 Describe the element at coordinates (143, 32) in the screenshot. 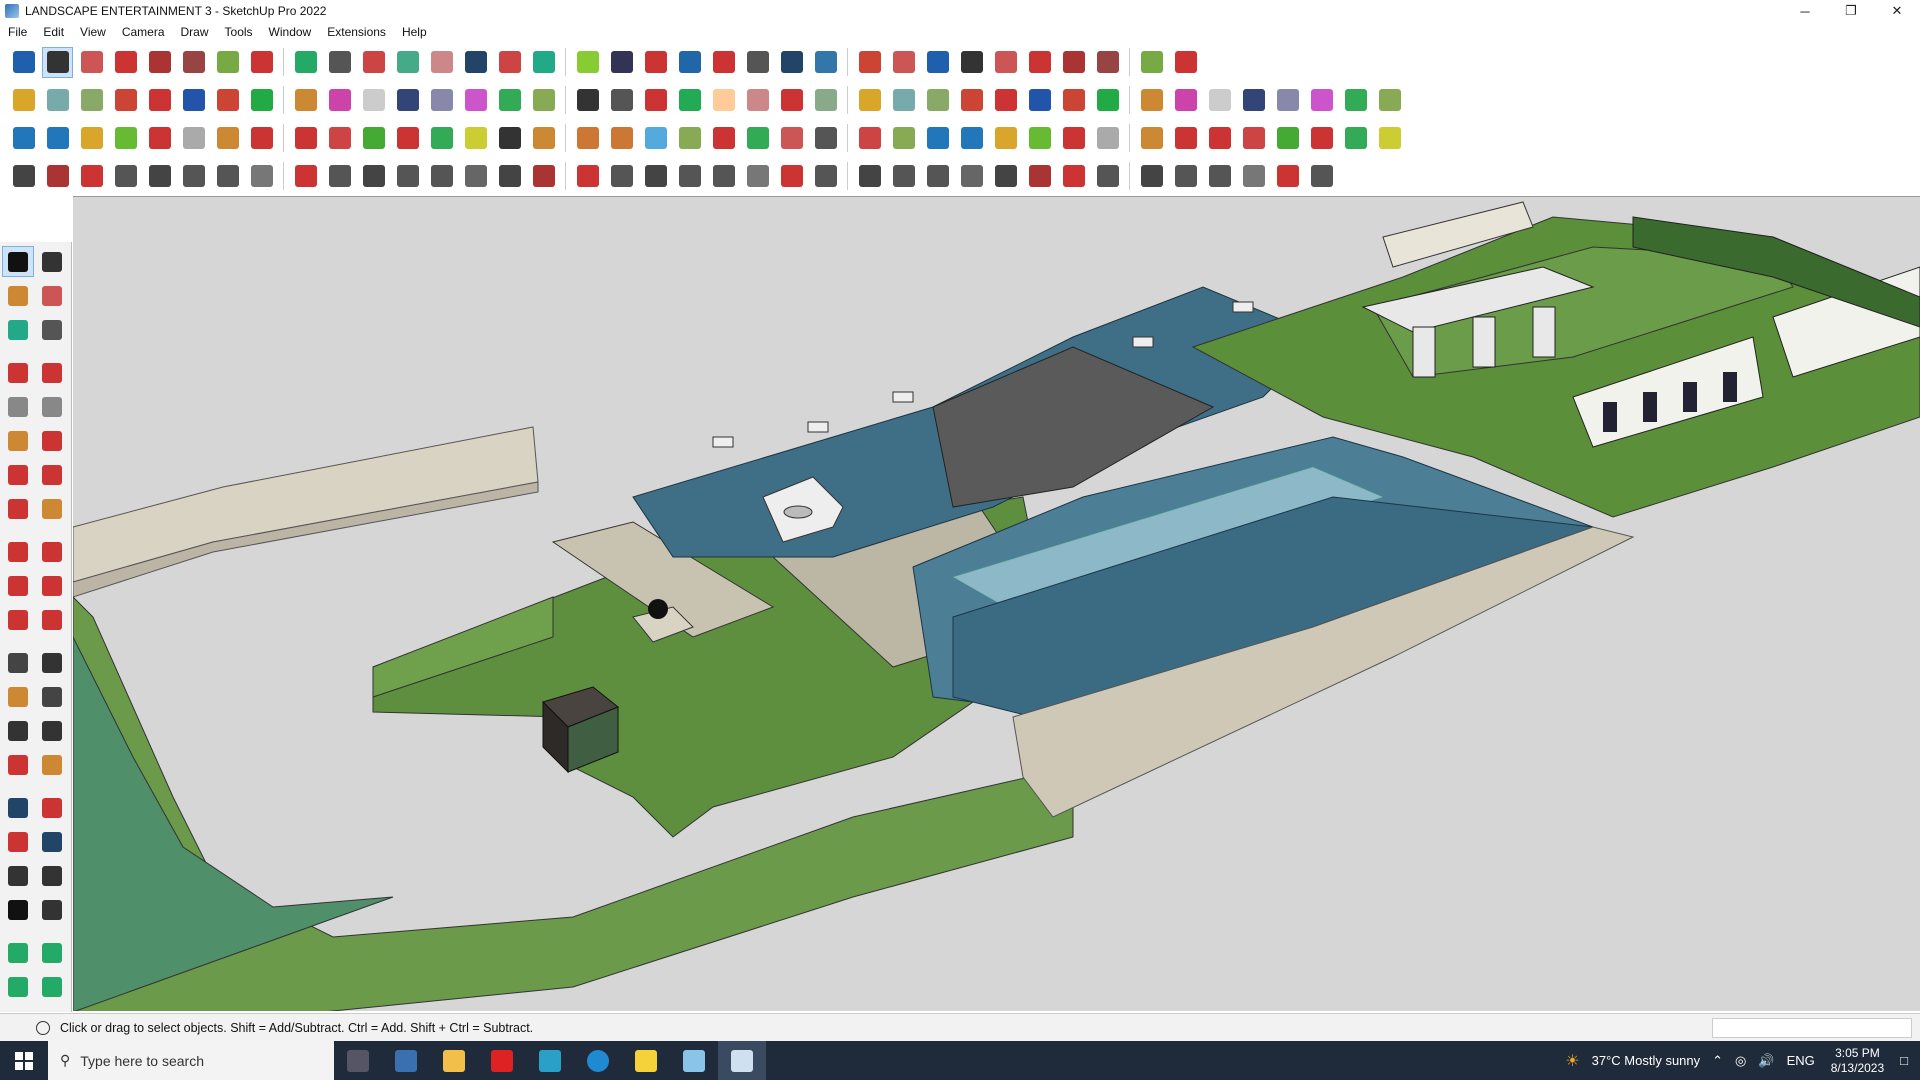

I see `menu-camera: Camera` at that location.